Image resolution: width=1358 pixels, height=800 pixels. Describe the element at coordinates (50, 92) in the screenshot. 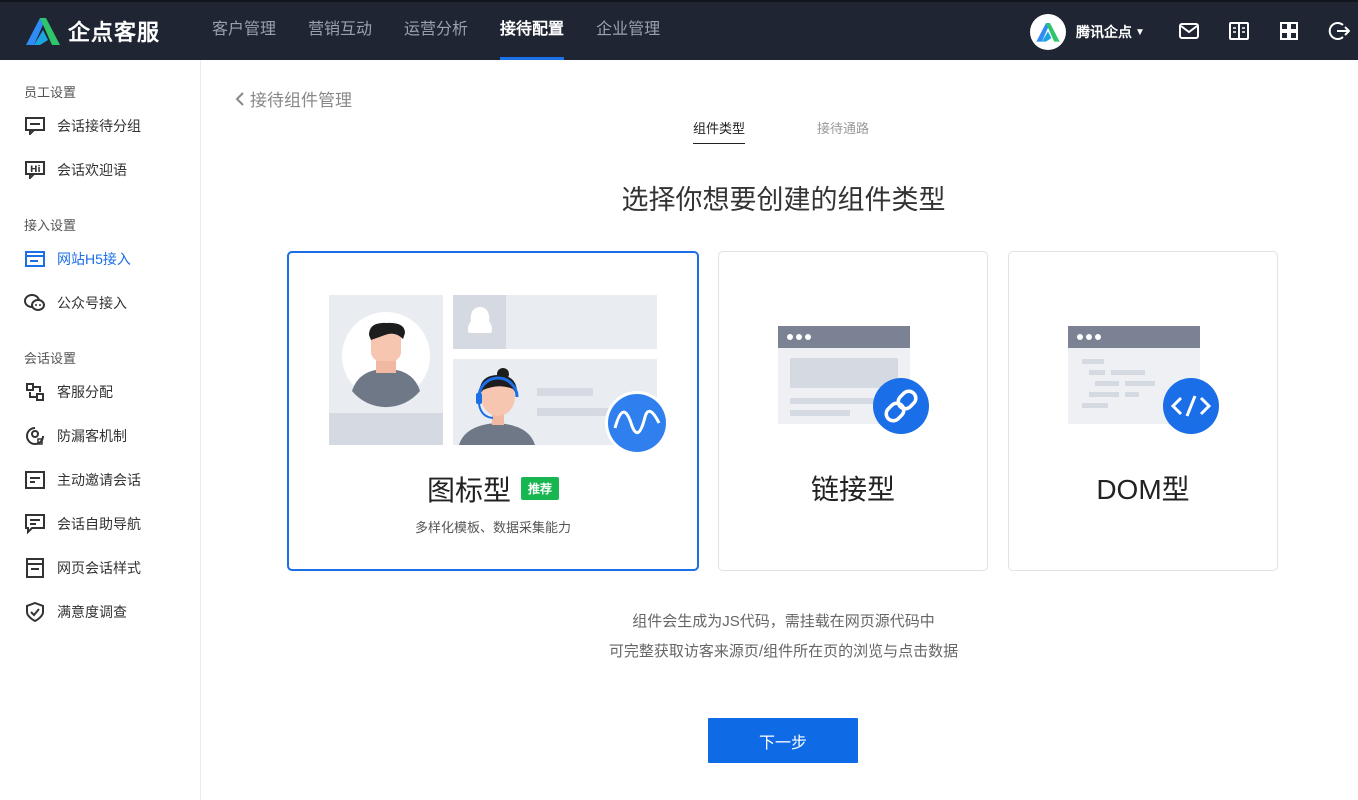

I see `sidebar-group-staff: 员工设置` at that location.